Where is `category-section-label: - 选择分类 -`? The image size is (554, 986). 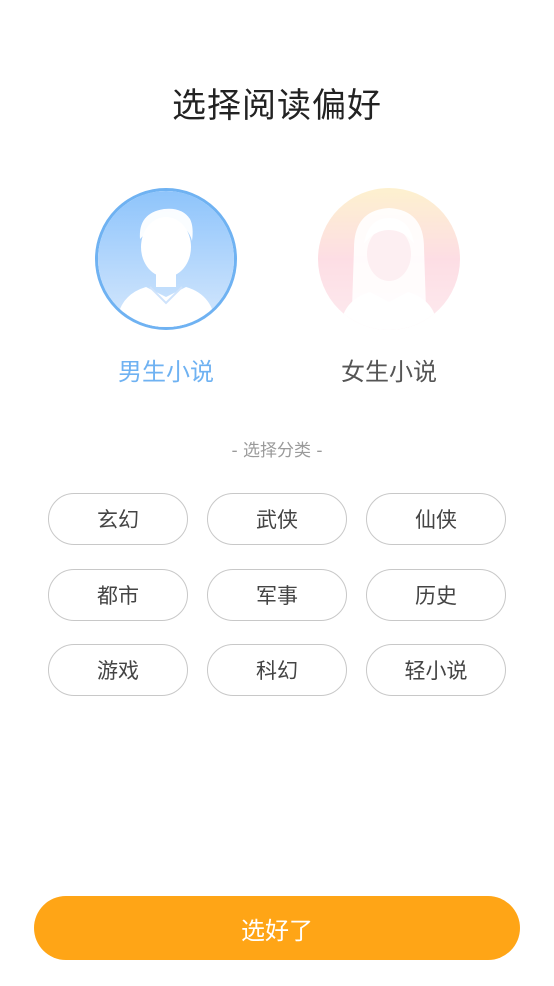 category-section-label: - 选择分类 - is located at coordinates (277, 451).